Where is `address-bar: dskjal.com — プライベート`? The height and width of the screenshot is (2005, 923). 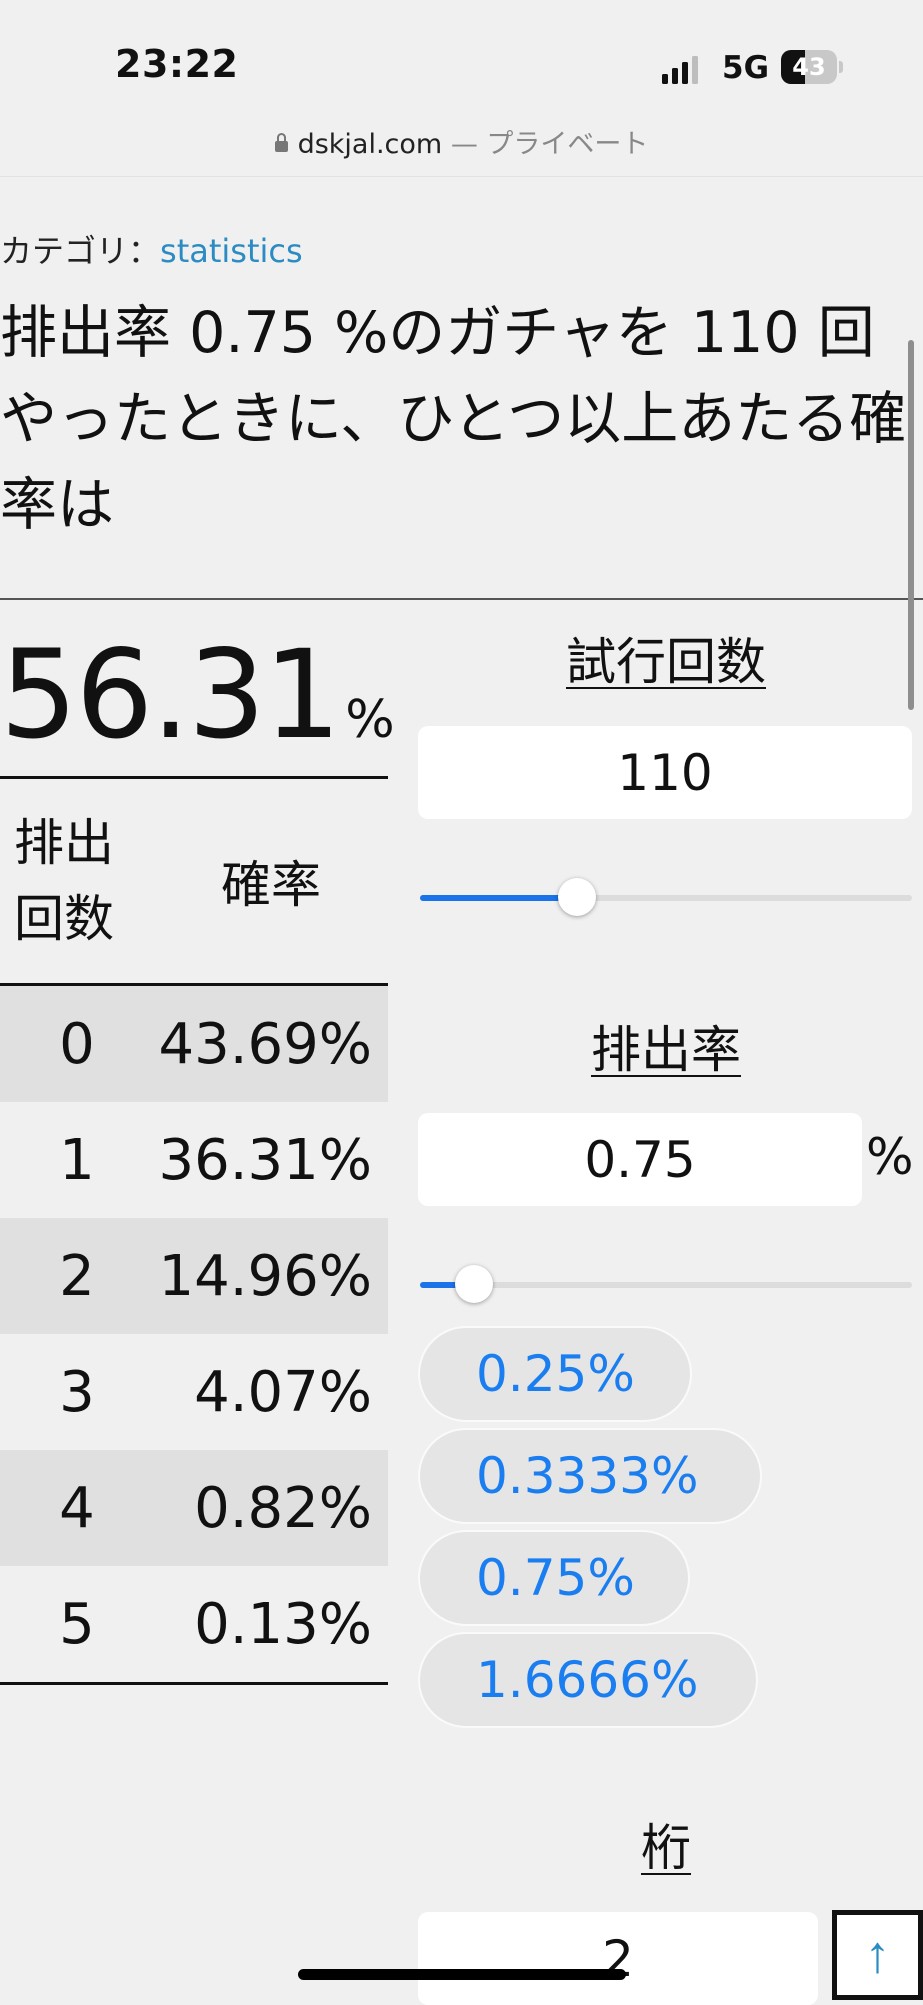 address-bar: dskjal.com — プライベート is located at coordinates (461, 141).